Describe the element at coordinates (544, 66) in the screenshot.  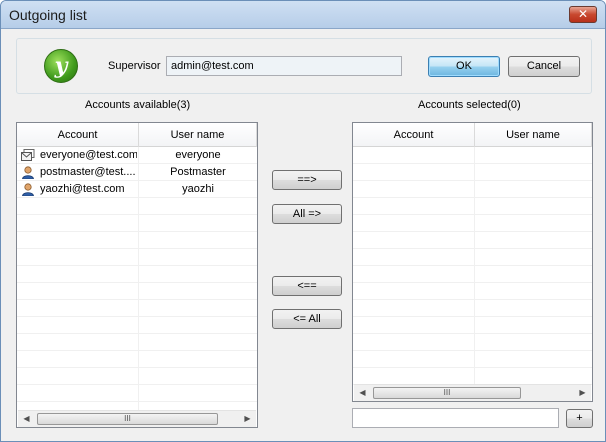
I see `cancel-button: Cancel` at that location.